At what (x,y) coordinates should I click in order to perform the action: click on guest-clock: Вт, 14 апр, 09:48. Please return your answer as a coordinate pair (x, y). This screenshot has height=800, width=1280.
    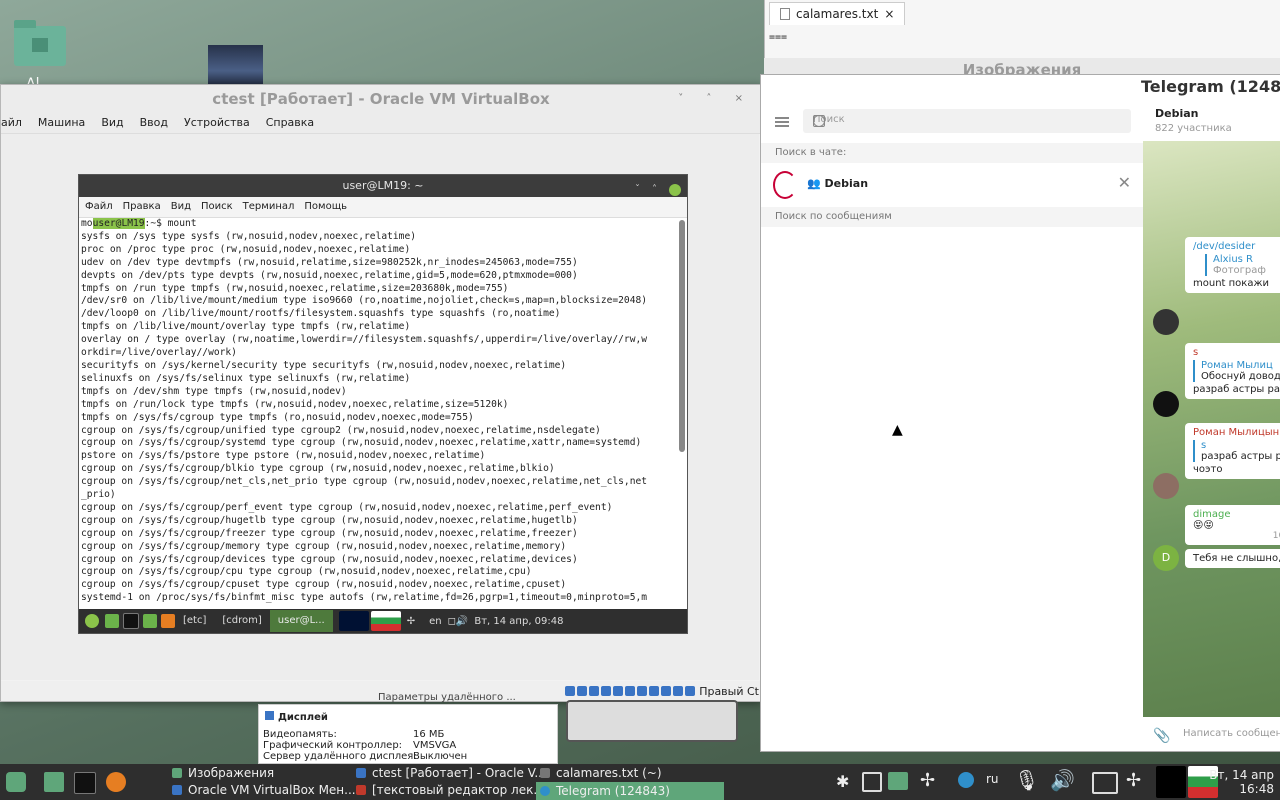
    Looking at the image, I should click on (518, 621).